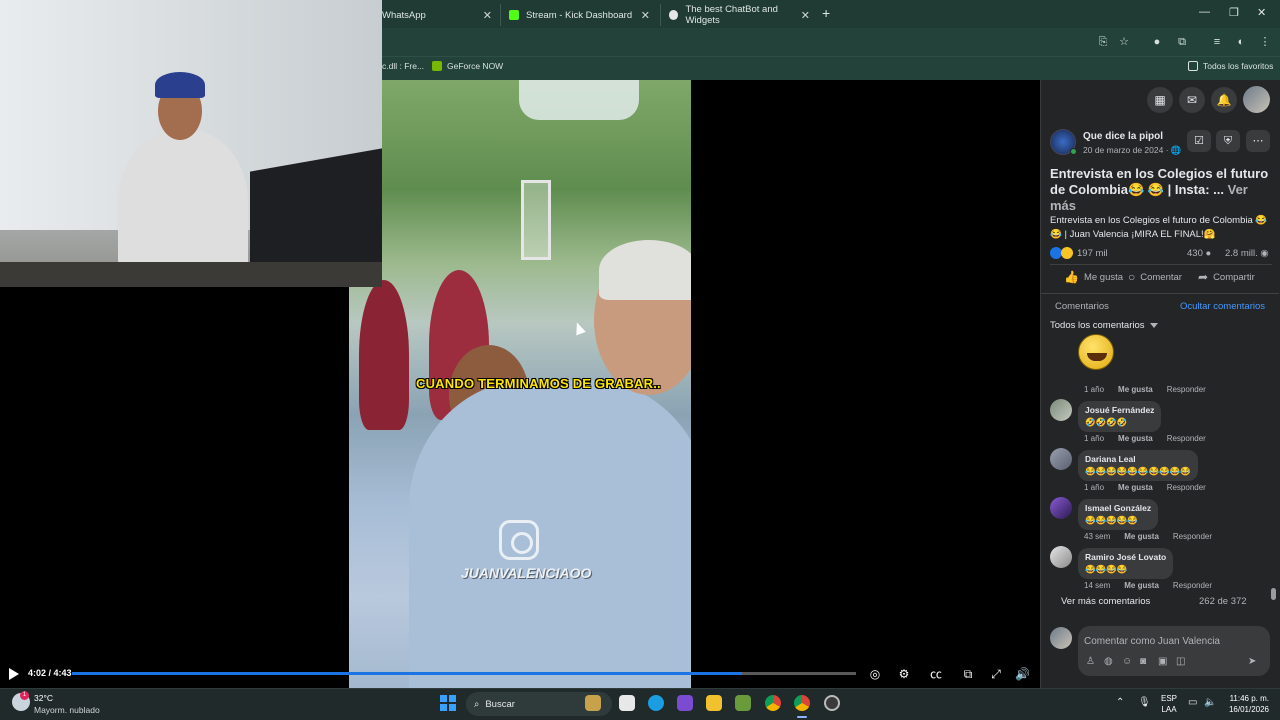  What do you see at coordinates (1222, 306) in the screenshot?
I see `hide-comments-link: Ocultar comentarios` at bounding box center [1222, 306].